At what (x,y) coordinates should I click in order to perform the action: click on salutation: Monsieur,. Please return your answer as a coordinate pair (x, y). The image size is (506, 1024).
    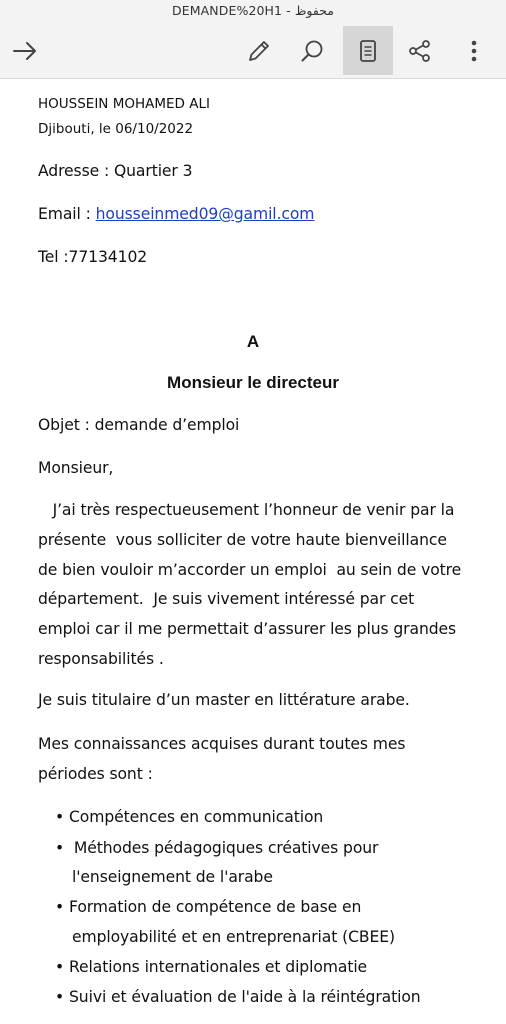
    Looking at the image, I should click on (76, 468).